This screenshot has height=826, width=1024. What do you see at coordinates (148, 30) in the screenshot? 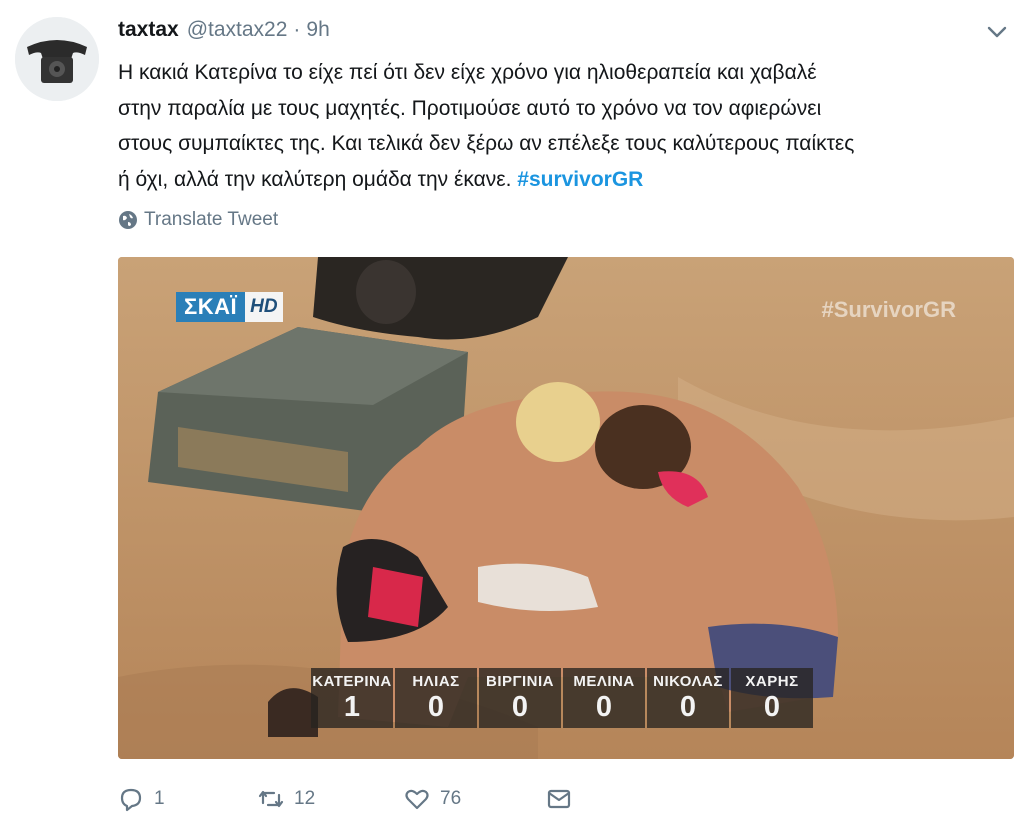
I see `display-name: taxtax` at bounding box center [148, 30].